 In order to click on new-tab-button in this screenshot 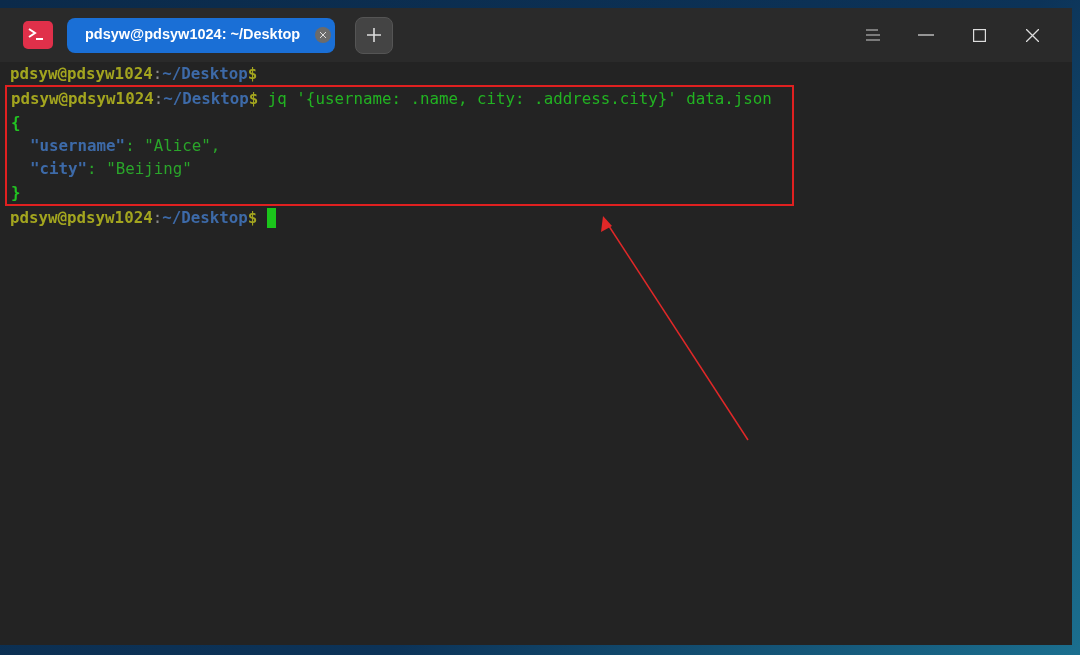, I will do `click(374, 35)`.